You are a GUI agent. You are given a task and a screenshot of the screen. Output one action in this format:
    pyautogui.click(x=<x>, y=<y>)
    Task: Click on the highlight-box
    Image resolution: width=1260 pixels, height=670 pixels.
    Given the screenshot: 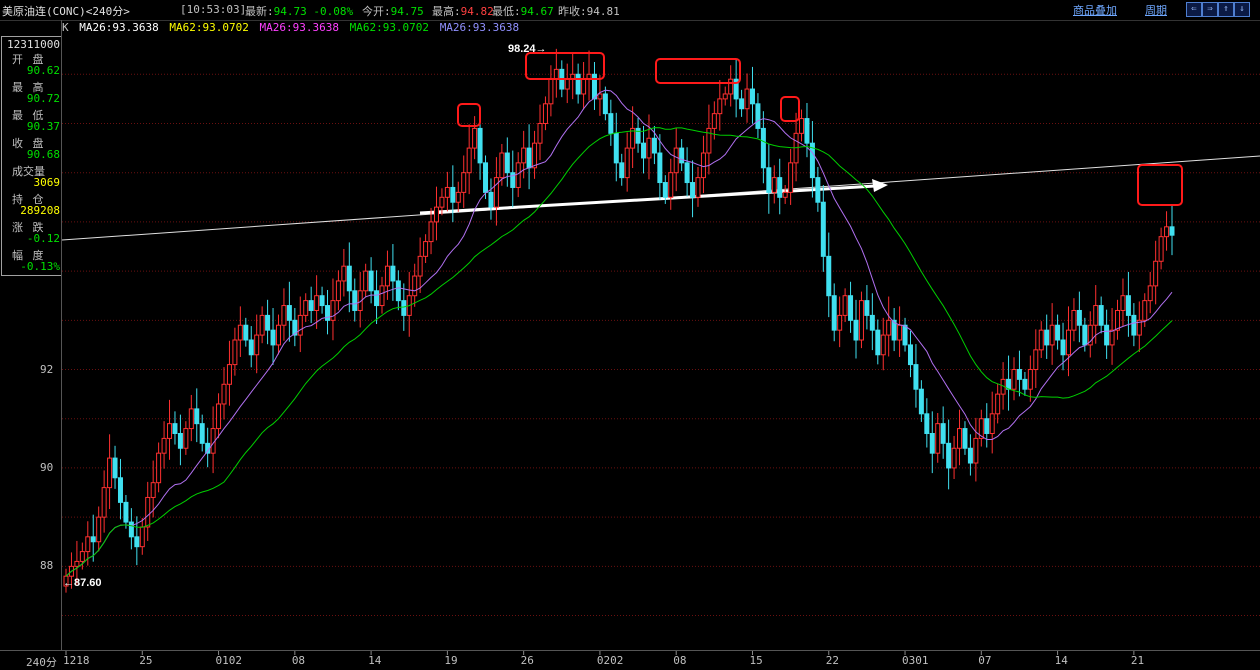 What is the action you would take?
    pyautogui.click(x=469, y=115)
    